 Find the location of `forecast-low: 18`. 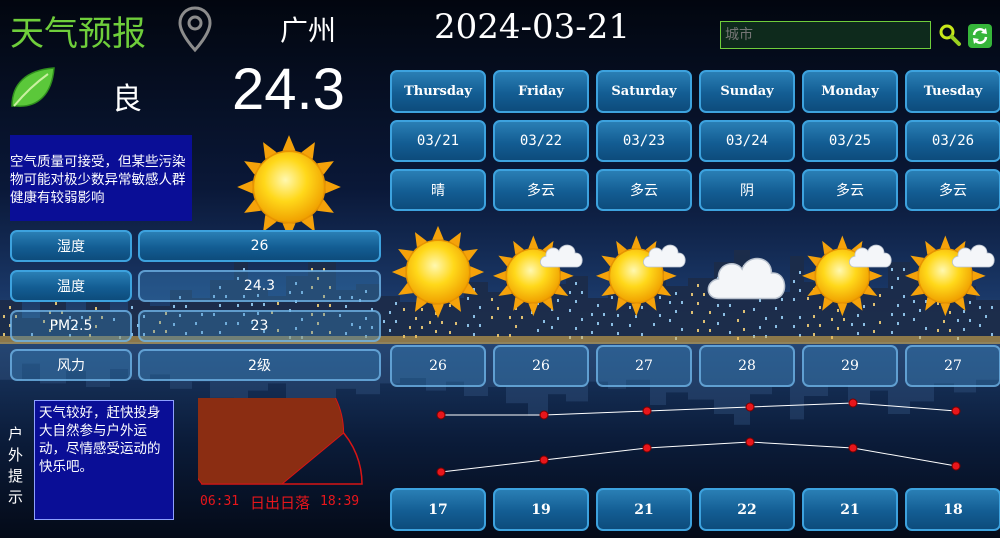

forecast-low: 18 is located at coordinates (952, 509).